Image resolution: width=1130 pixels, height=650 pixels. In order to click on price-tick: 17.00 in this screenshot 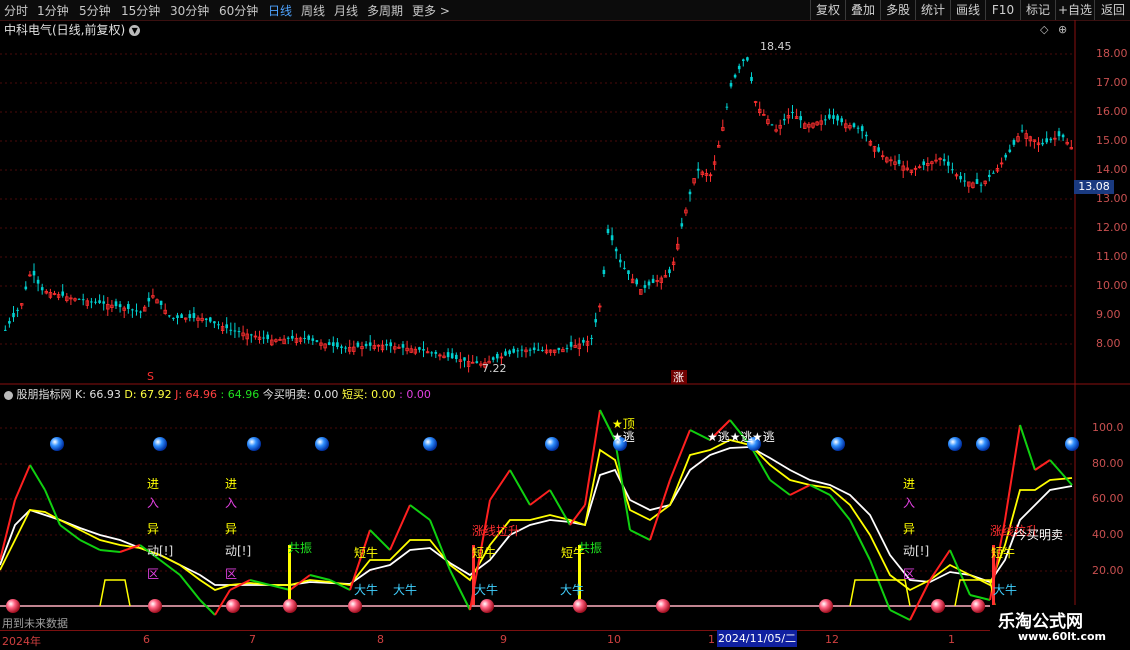, I will do `click(1112, 82)`.